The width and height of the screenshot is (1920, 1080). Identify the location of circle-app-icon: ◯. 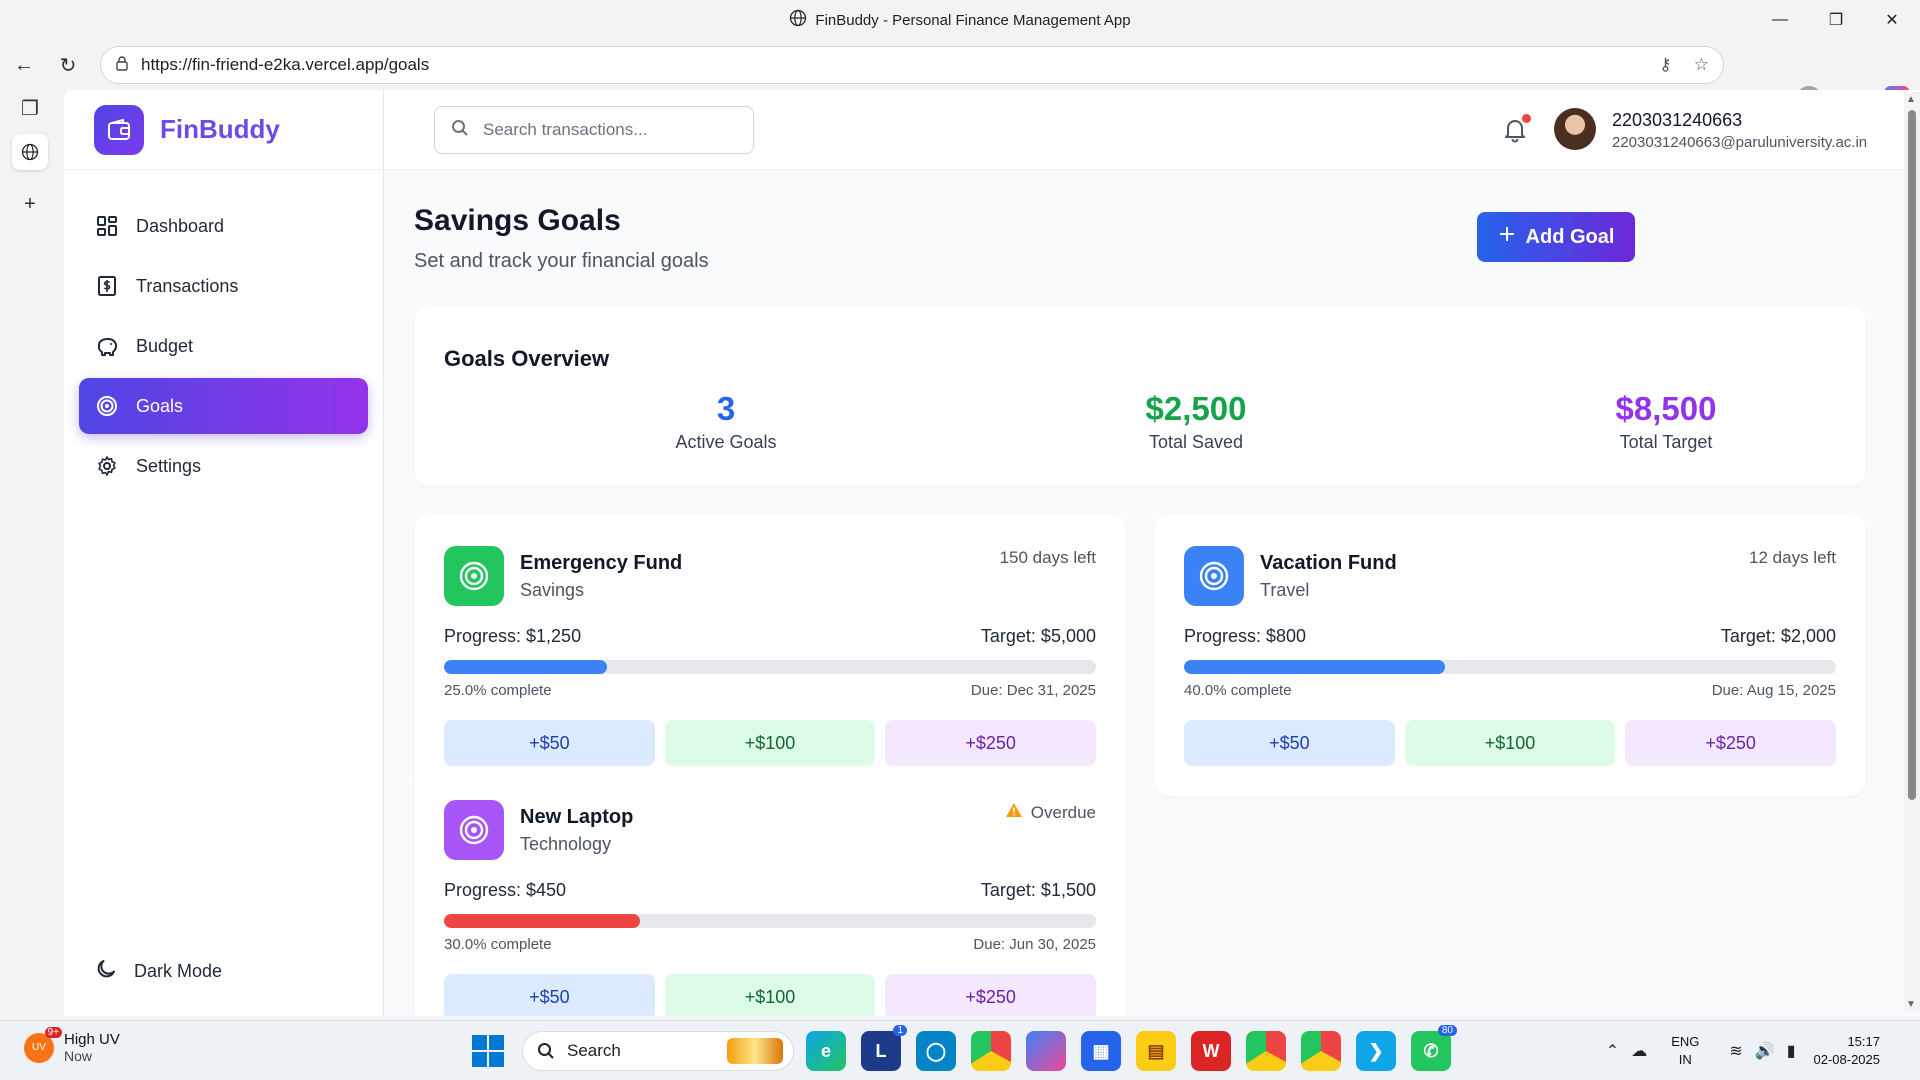
(936, 1051).